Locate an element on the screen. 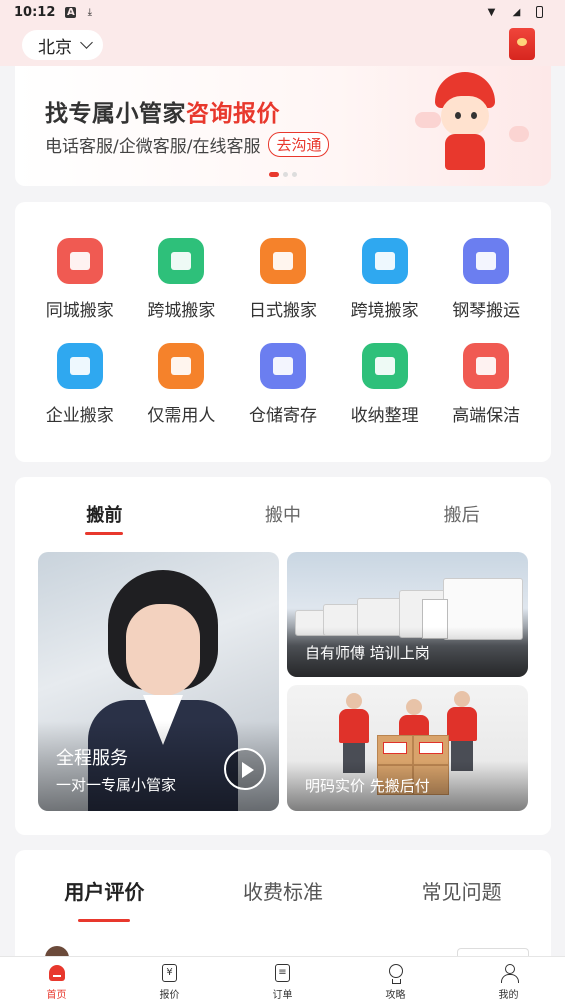  mover-icon is located at coordinates (282, 261).